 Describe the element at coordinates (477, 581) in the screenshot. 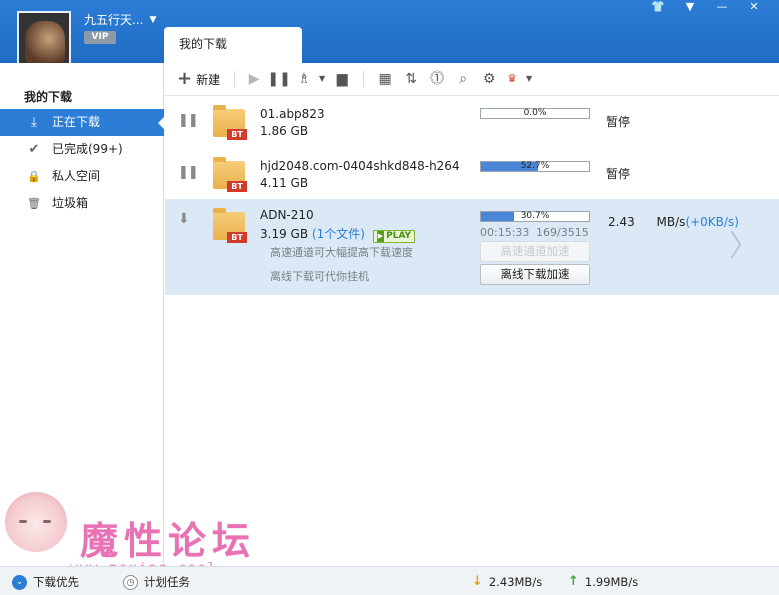

I see `download-speed-icon: ↓` at that location.